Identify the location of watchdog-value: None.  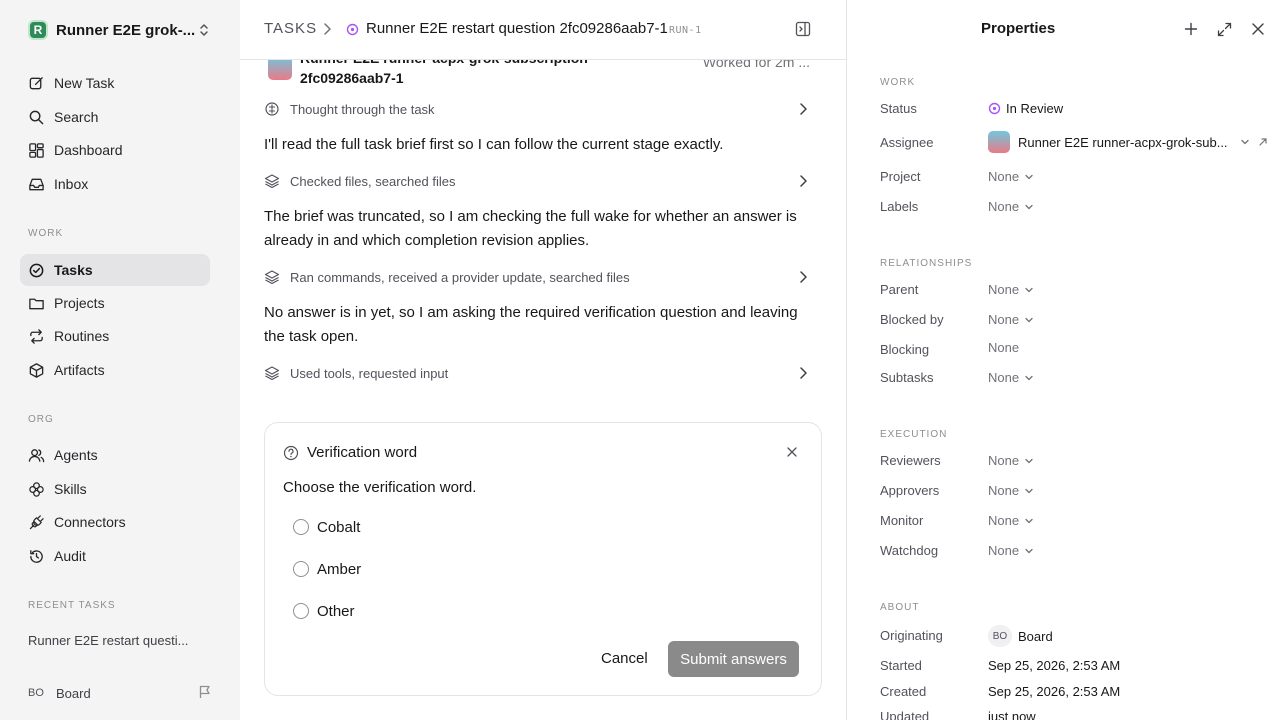
(1011, 550).